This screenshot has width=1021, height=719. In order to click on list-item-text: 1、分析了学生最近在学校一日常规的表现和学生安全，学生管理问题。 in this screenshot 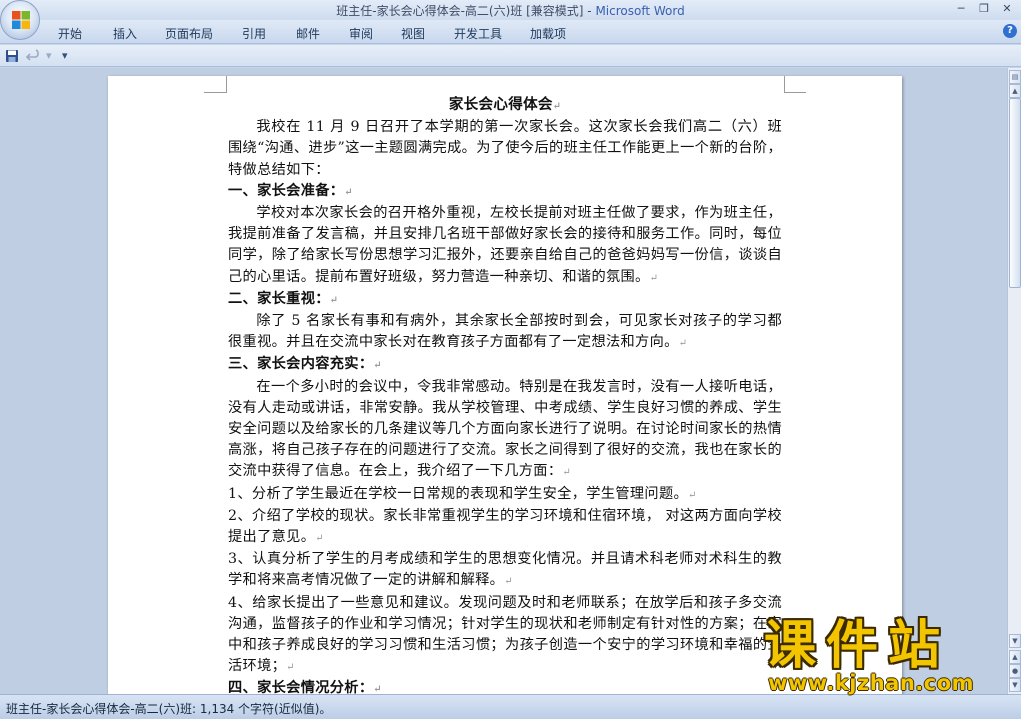, I will do `click(458, 493)`.